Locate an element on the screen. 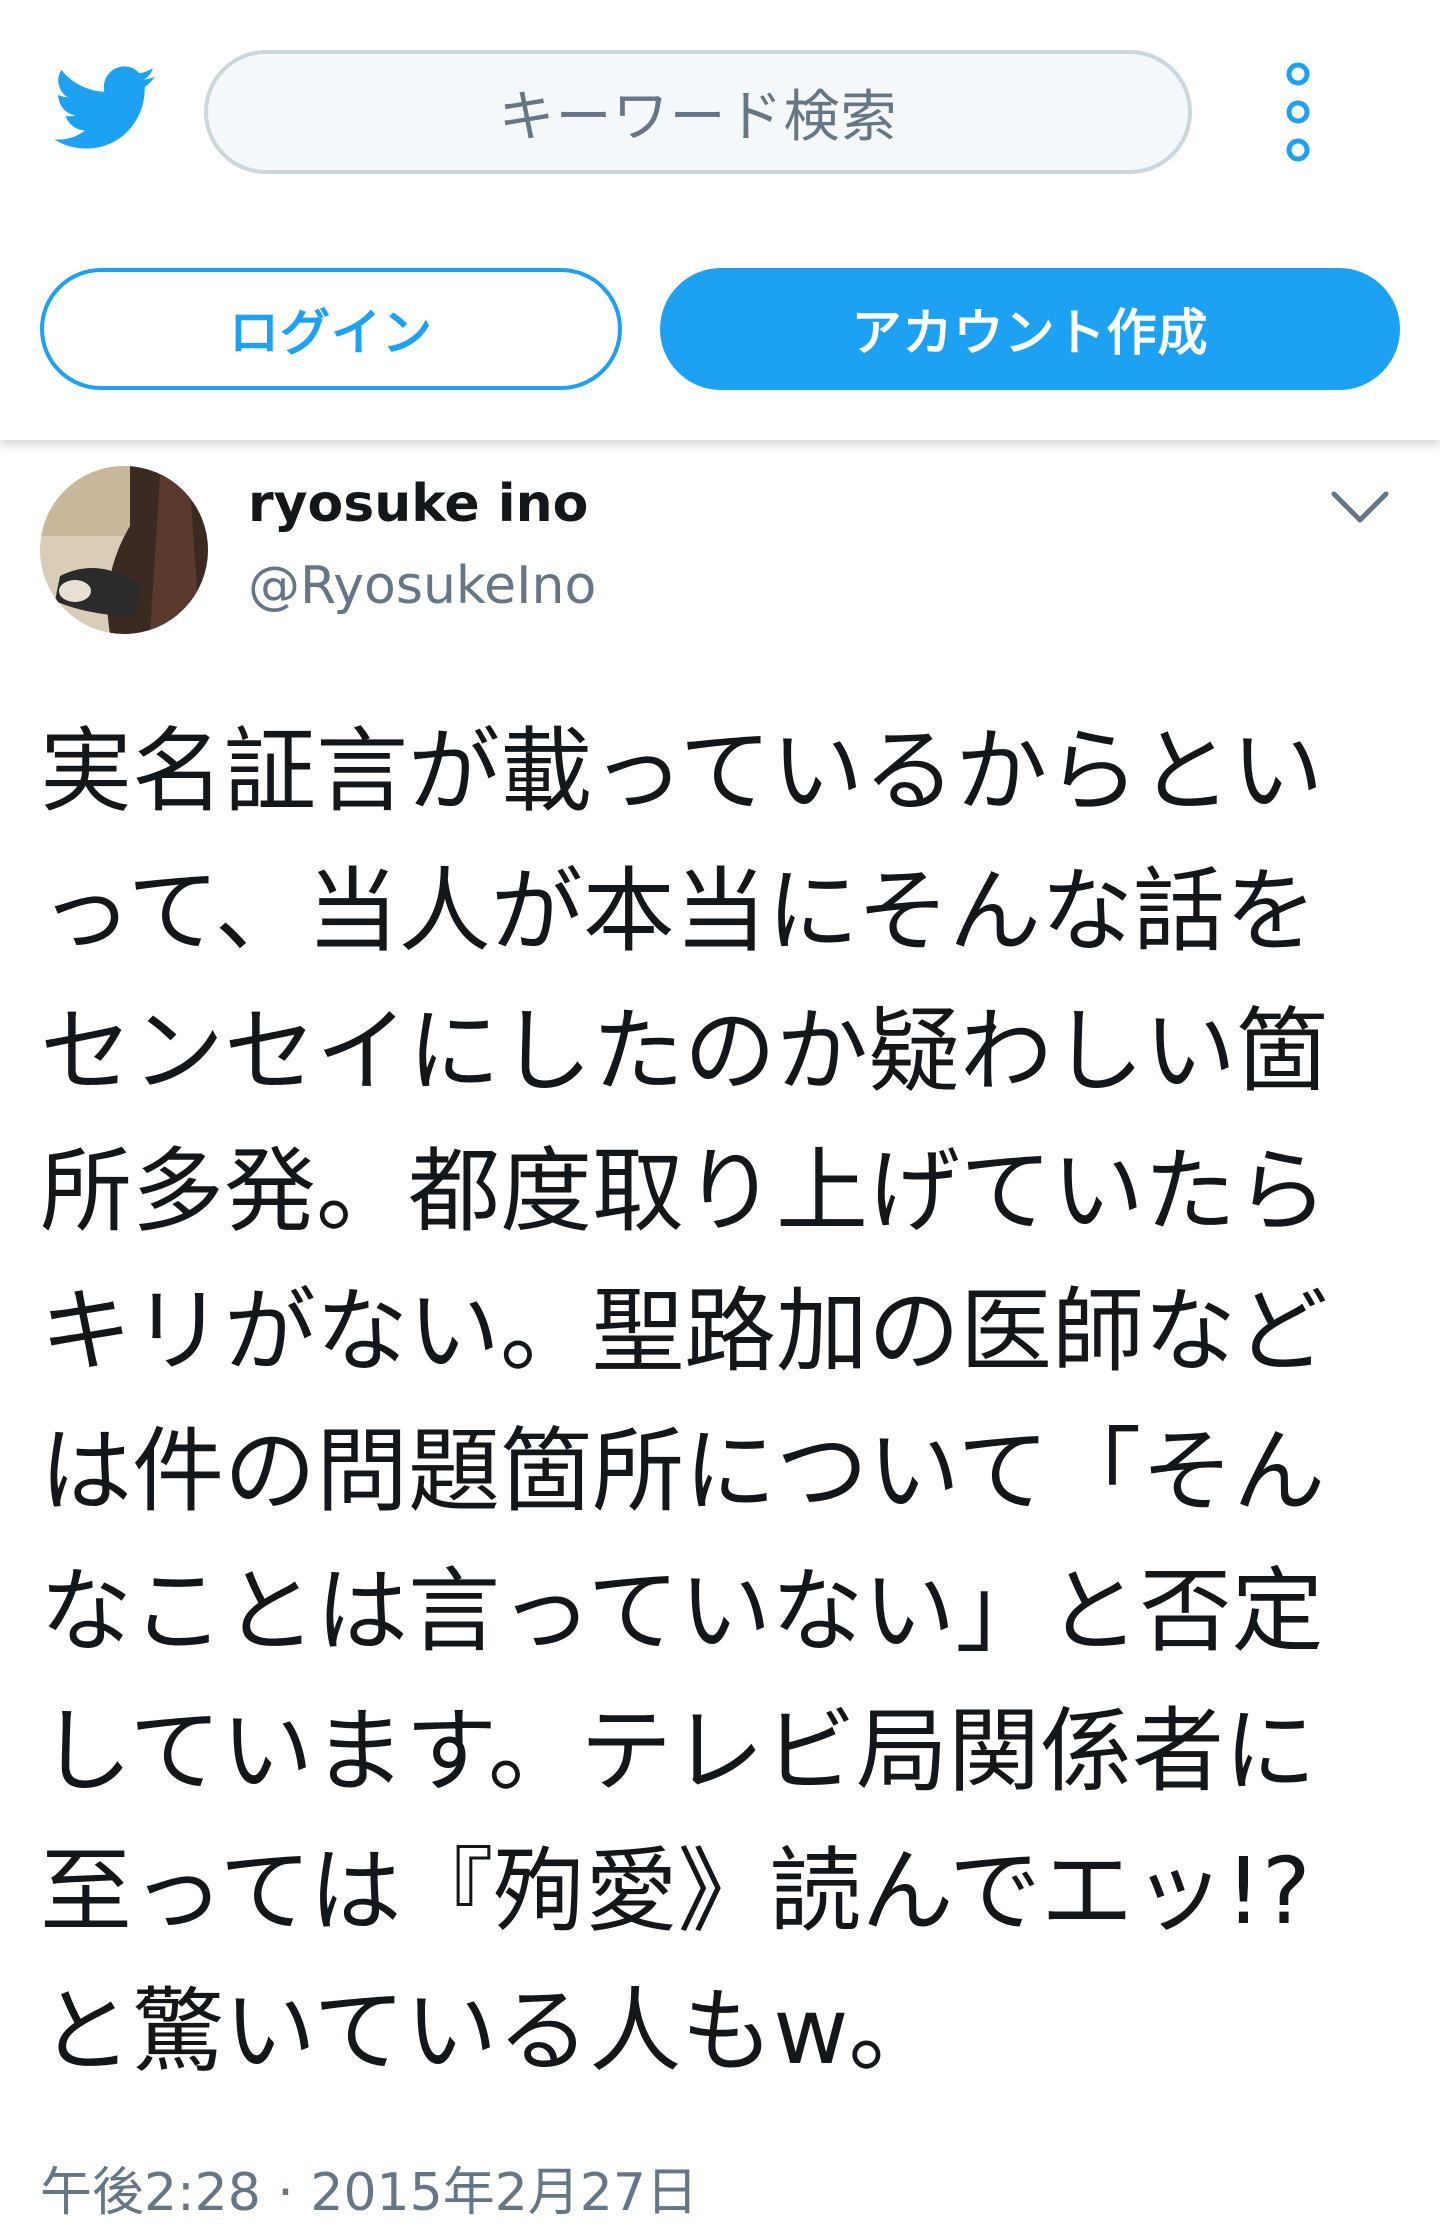 Image resolution: width=1440 pixels, height=2236 pixels. vertical-dots-icon is located at coordinates (1298, 112).